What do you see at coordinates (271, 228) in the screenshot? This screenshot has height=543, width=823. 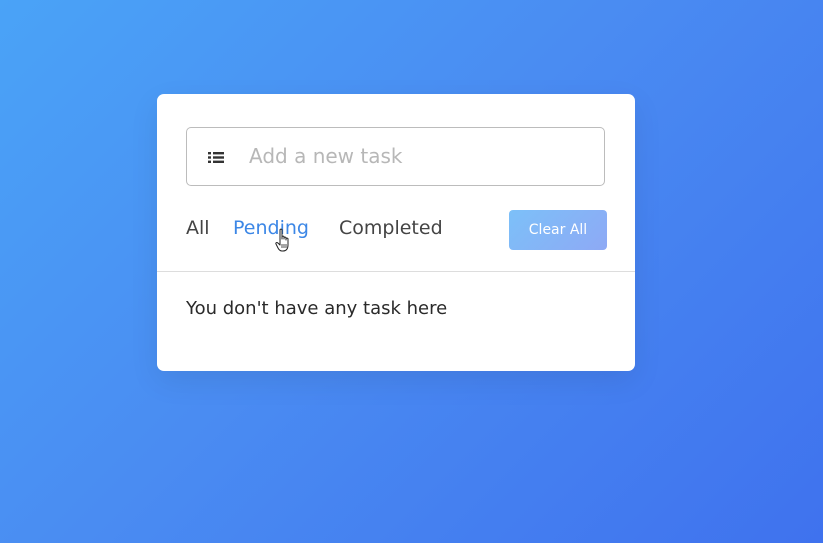 I see `filter-pending: Pending` at bounding box center [271, 228].